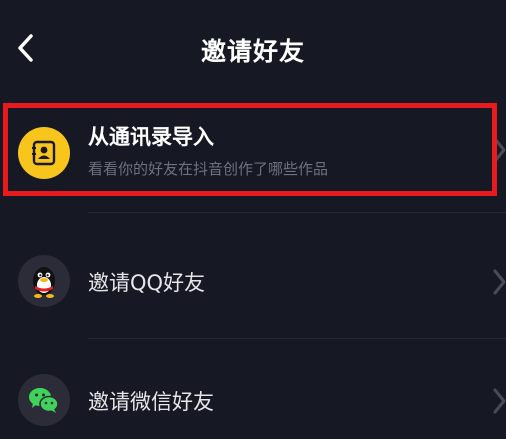  Describe the element at coordinates (147, 283) in the screenshot. I see `invite-qq-label: 邀请QQ好友` at that location.